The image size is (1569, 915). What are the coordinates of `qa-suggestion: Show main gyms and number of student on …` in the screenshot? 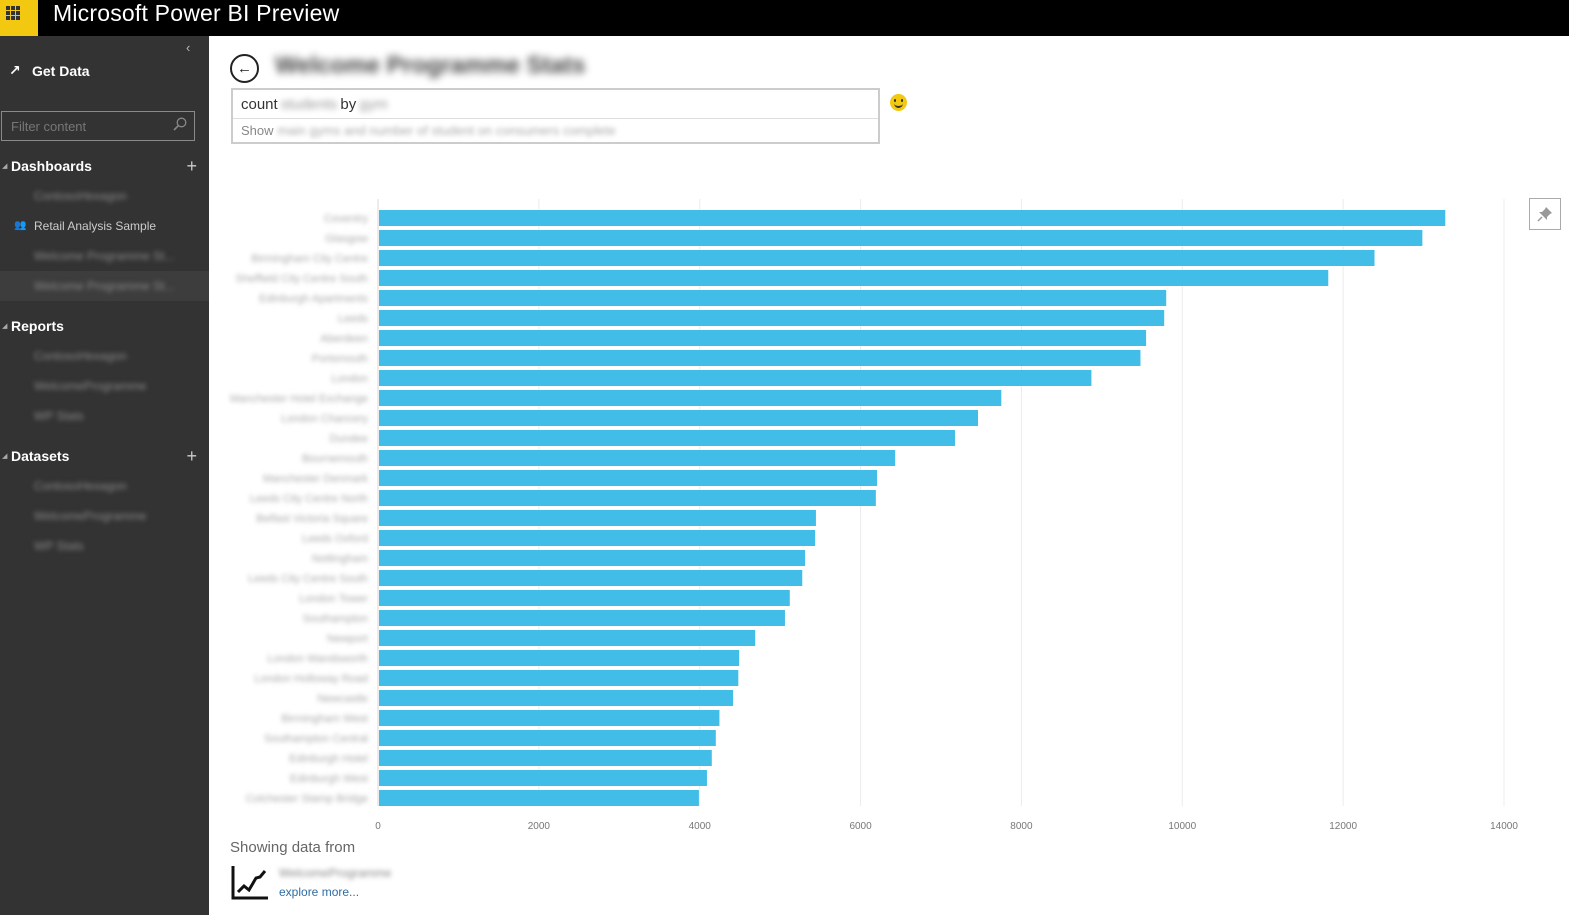 It's located at (555, 130).